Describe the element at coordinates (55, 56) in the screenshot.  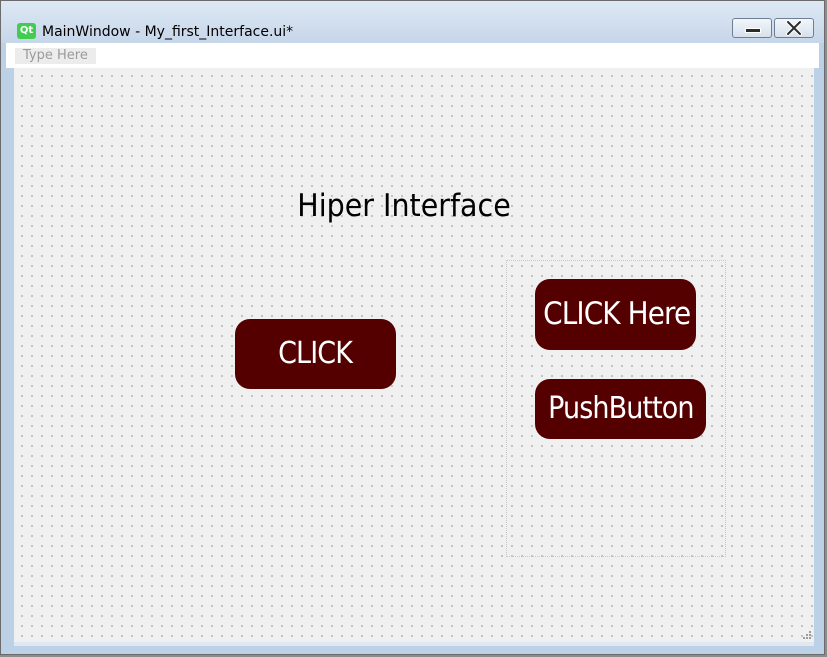
I see `menu-type-here-placeholder: Type Here` at that location.